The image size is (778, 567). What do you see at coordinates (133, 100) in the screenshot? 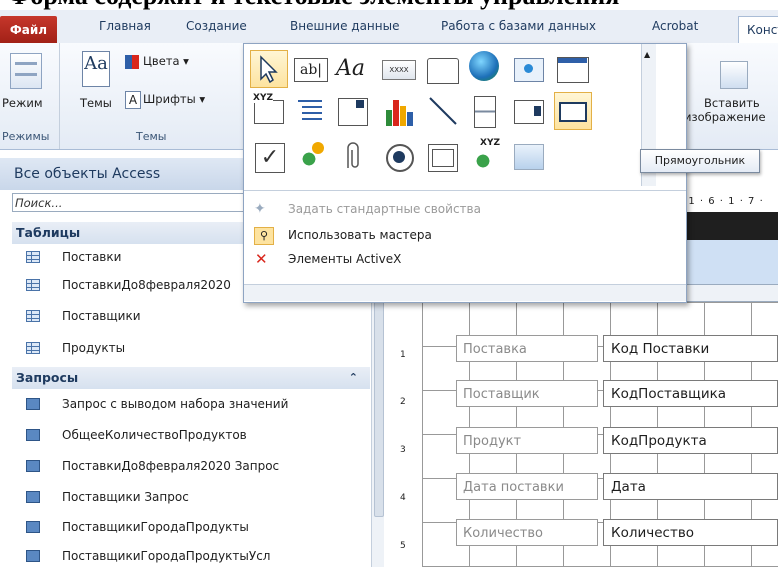
I see `fonts-icon: A` at bounding box center [133, 100].